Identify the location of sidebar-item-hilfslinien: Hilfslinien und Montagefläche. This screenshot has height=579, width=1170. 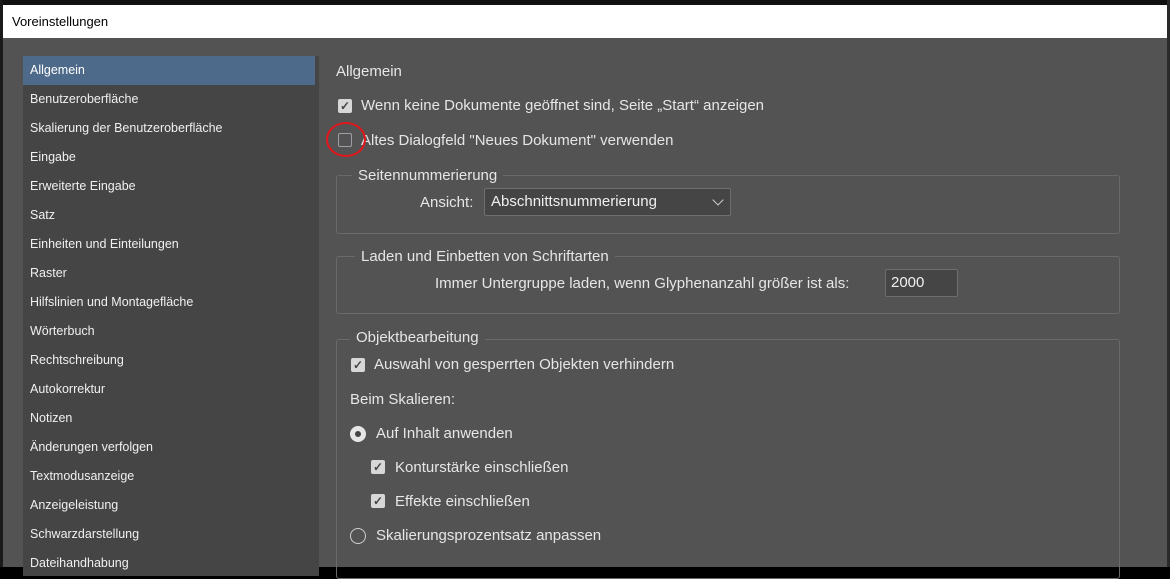
(169, 302).